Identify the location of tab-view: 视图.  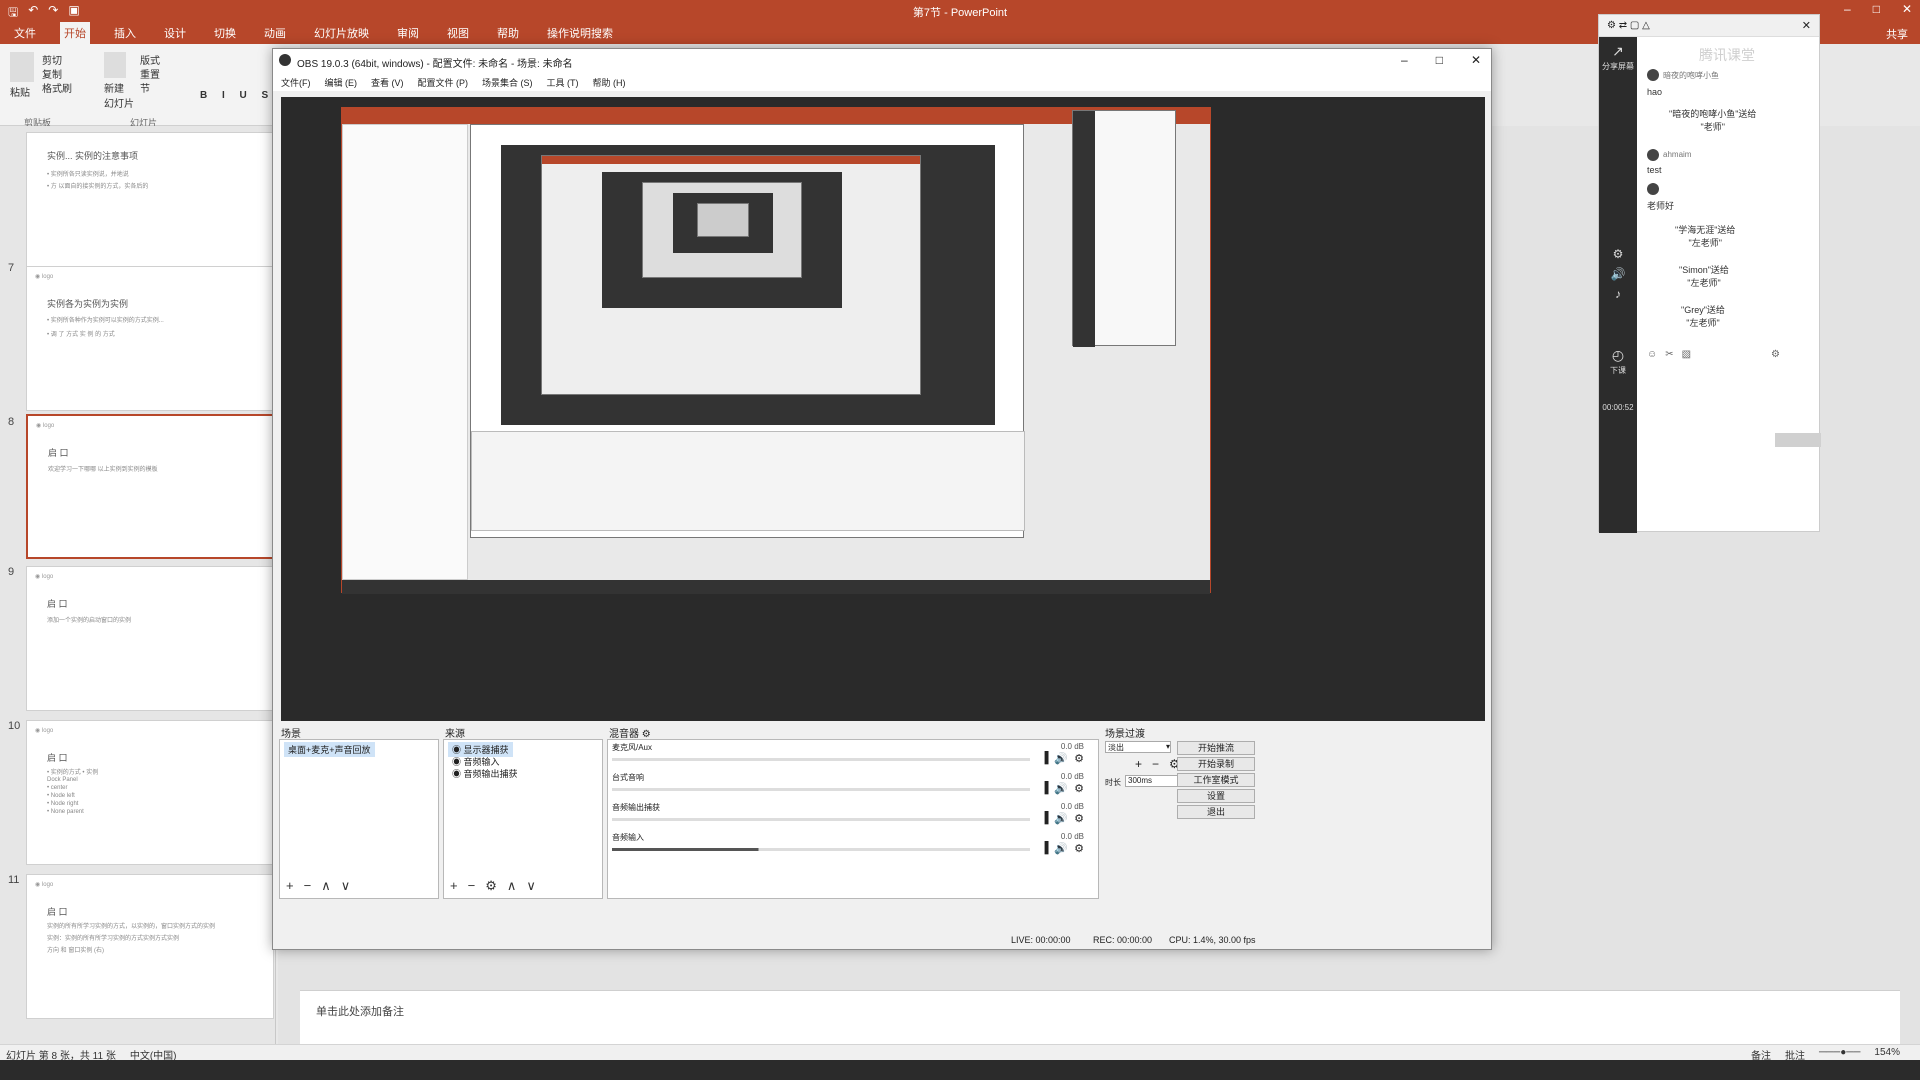
(458, 33).